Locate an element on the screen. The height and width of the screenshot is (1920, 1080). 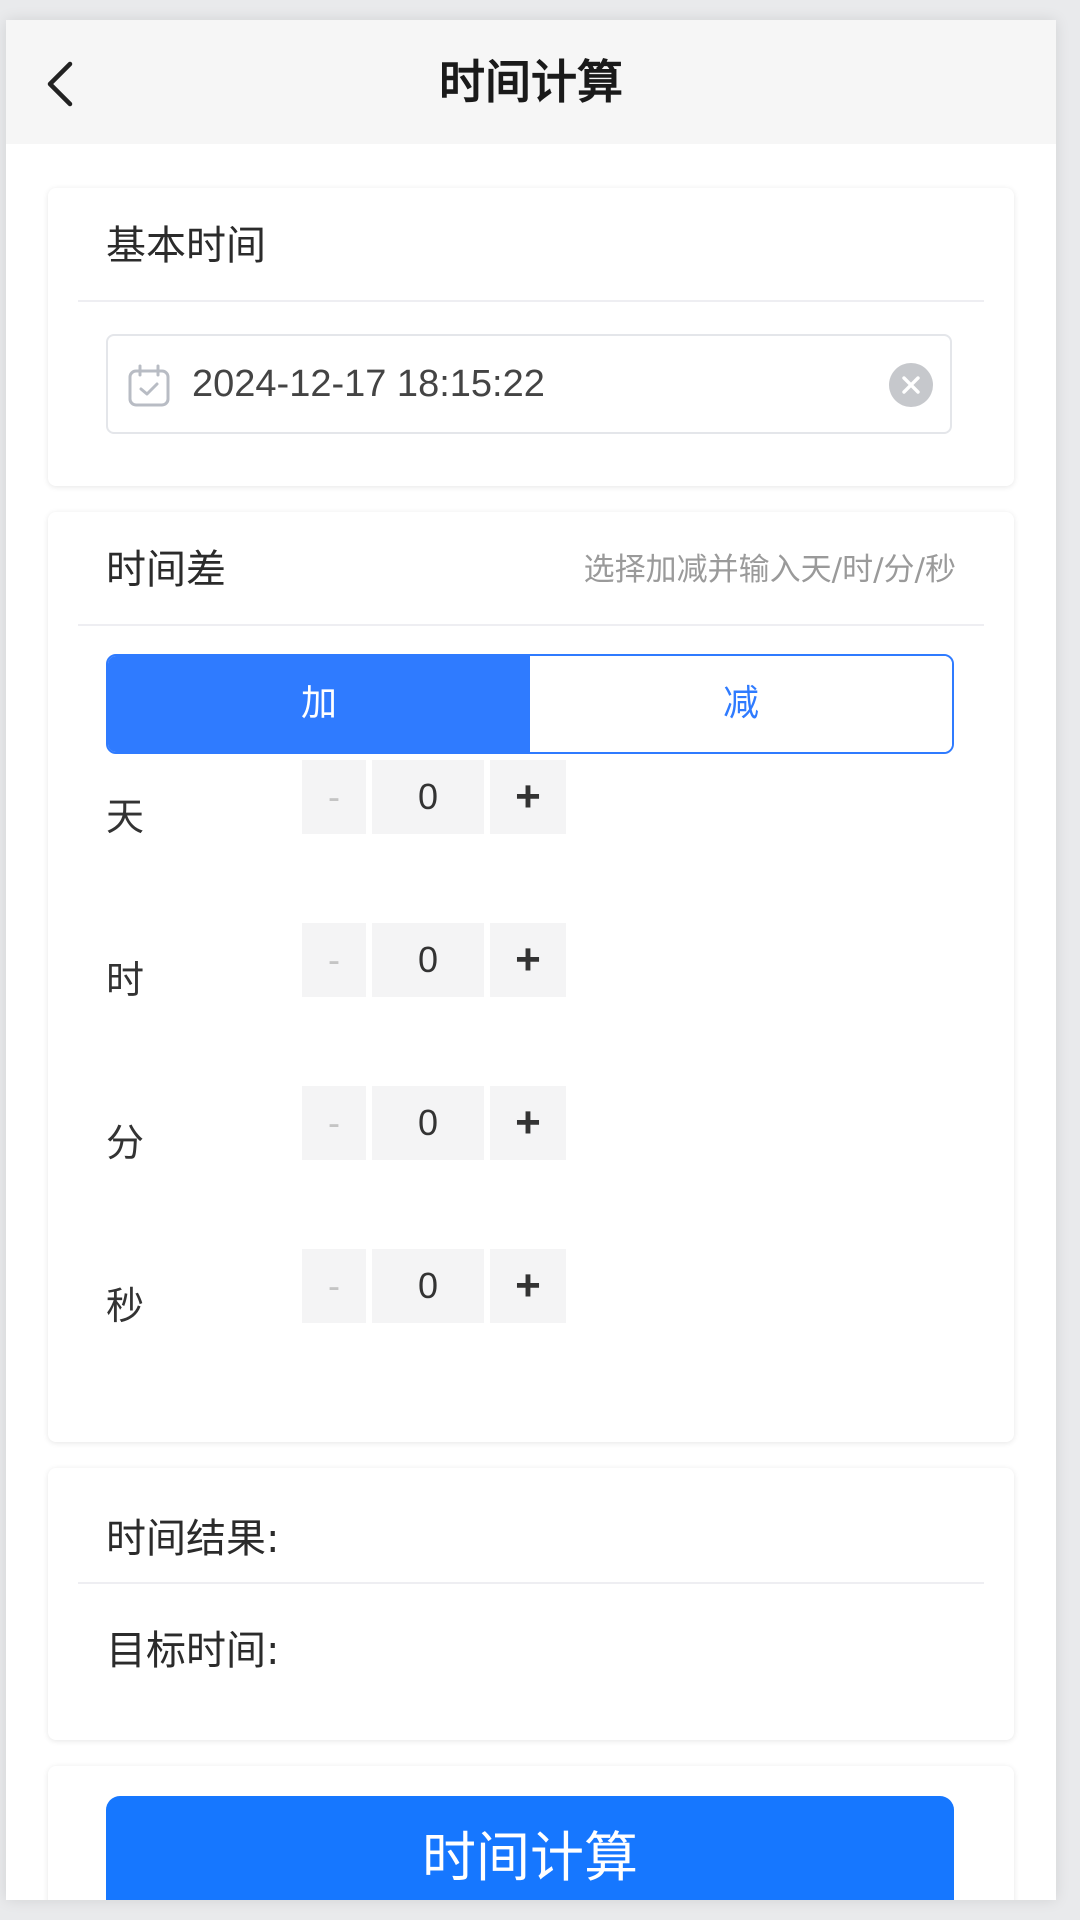
seconds-stepper: - 0 + is located at coordinates (434, 1286).